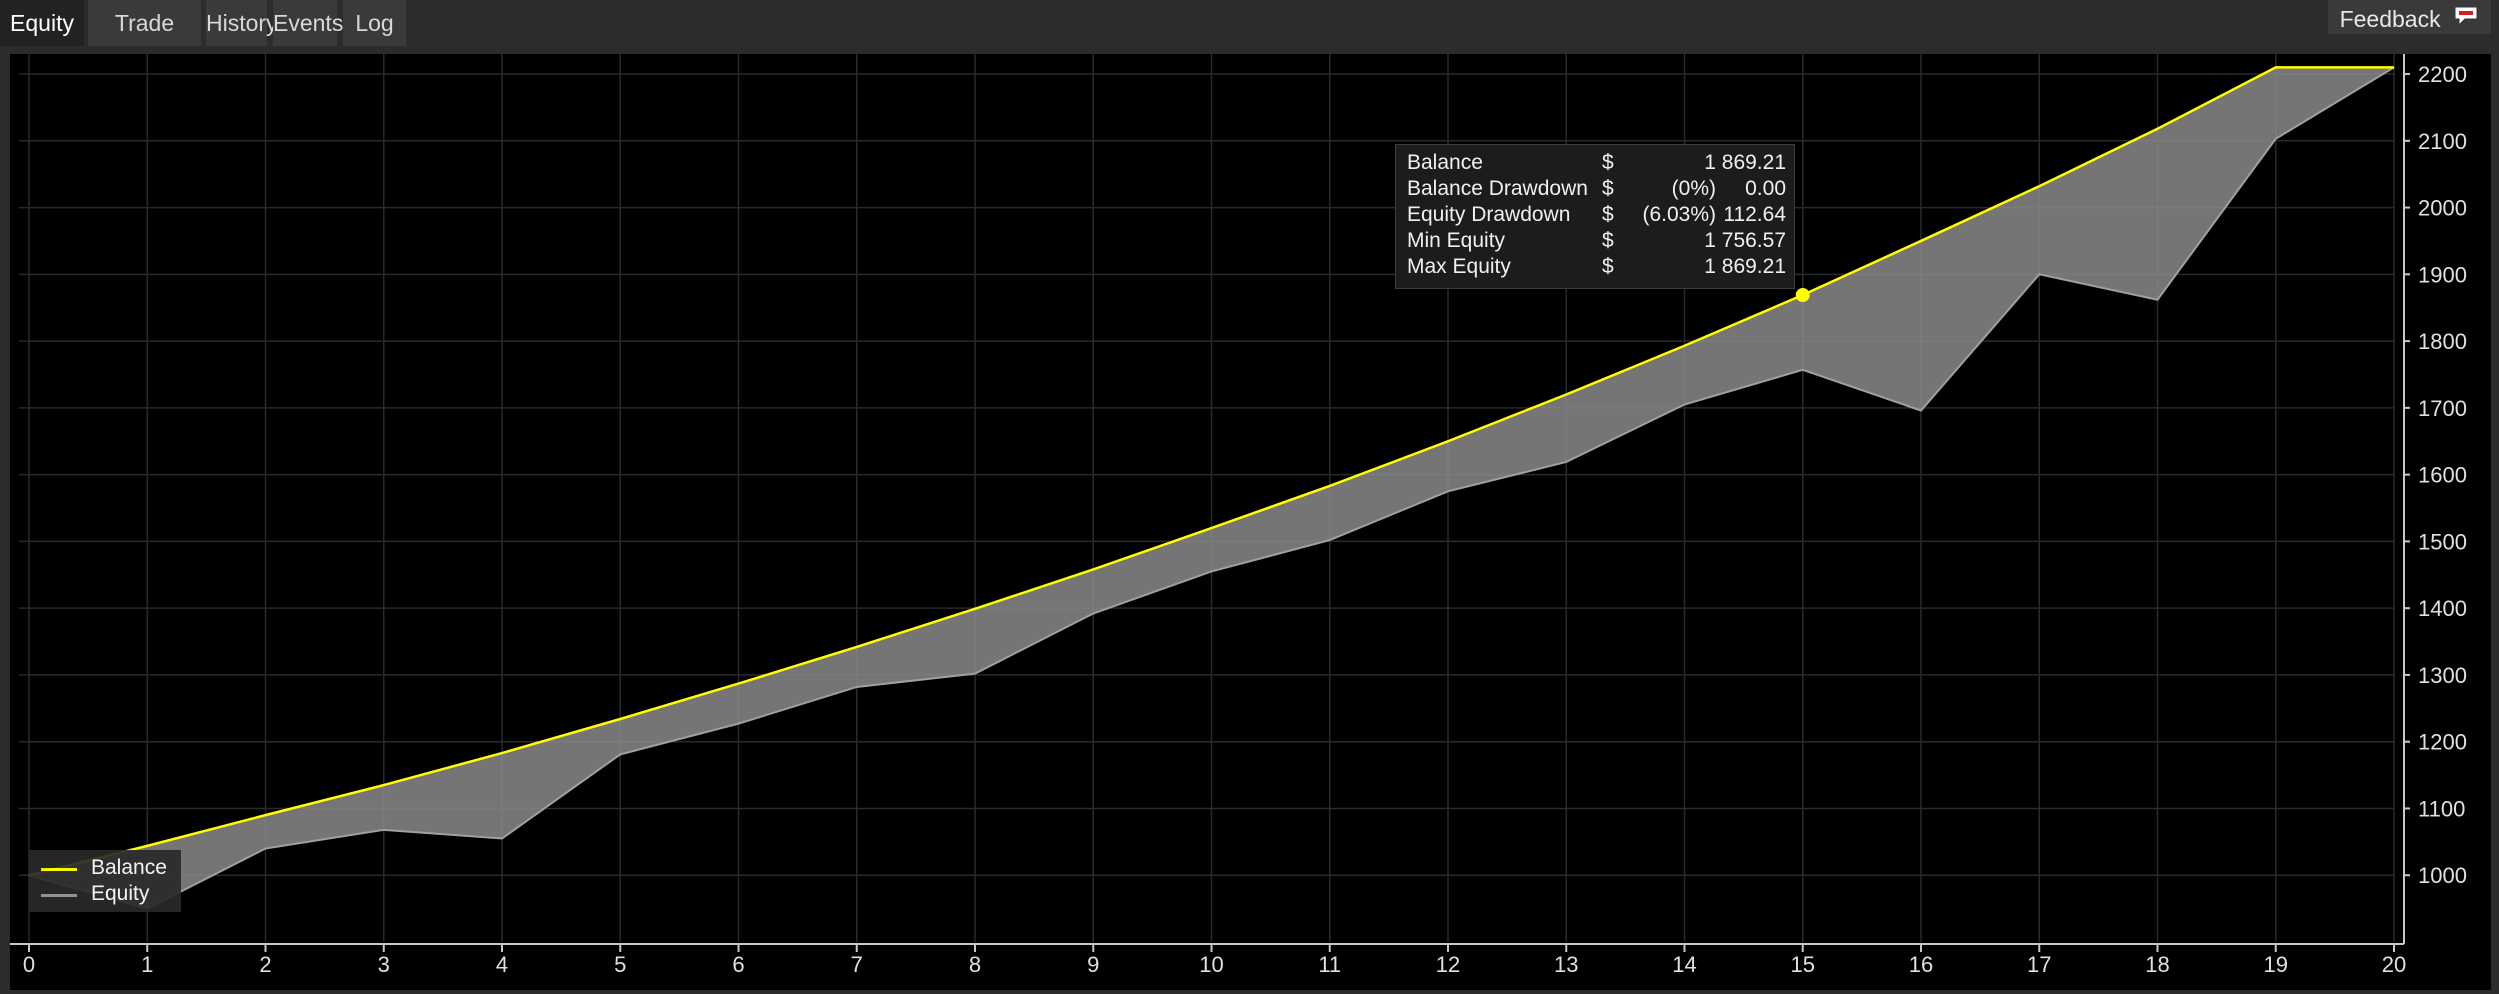 The width and height of the screenshot is (2499, 994). I want to click on y-tick-label: 1300, so click(2442, 675).